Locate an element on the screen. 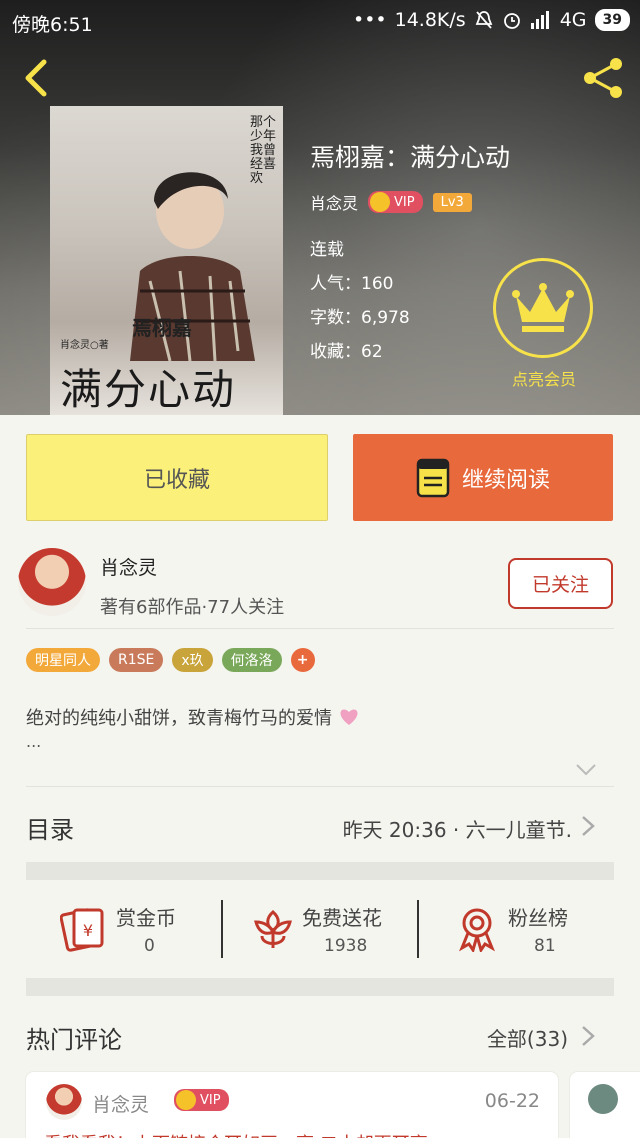 This screenshot has height=1138, width=640. tag-list: 明星同人 R1SE x玖 何洛洛 + is located at coordinates (170, 660).